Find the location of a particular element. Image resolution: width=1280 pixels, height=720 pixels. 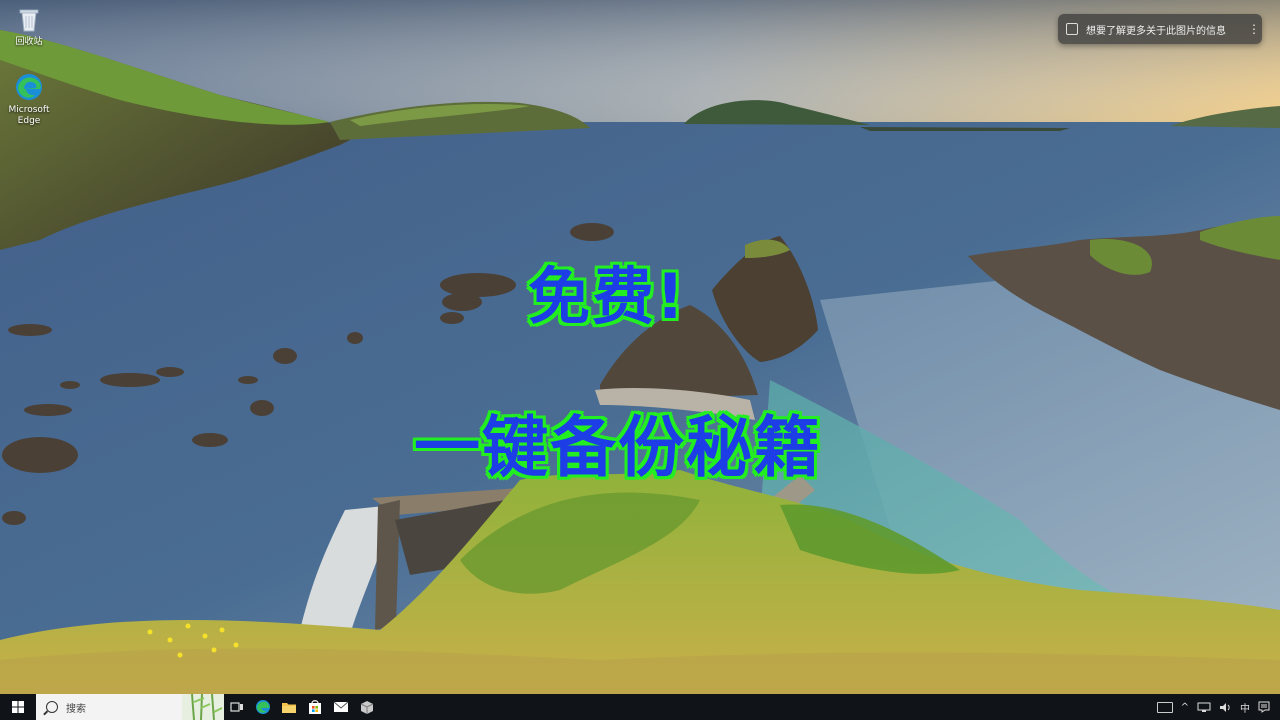

mail-icon is located at coordinates (341, 706).